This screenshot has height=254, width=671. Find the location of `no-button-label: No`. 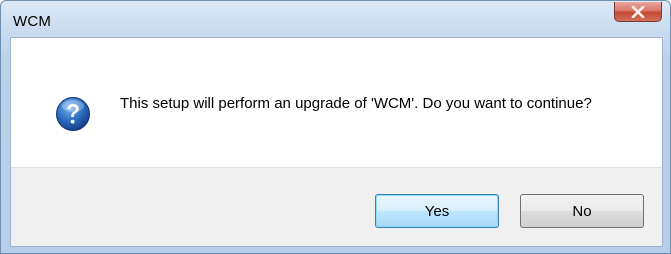

no-button-label: No is located at coordinates (582, 211).